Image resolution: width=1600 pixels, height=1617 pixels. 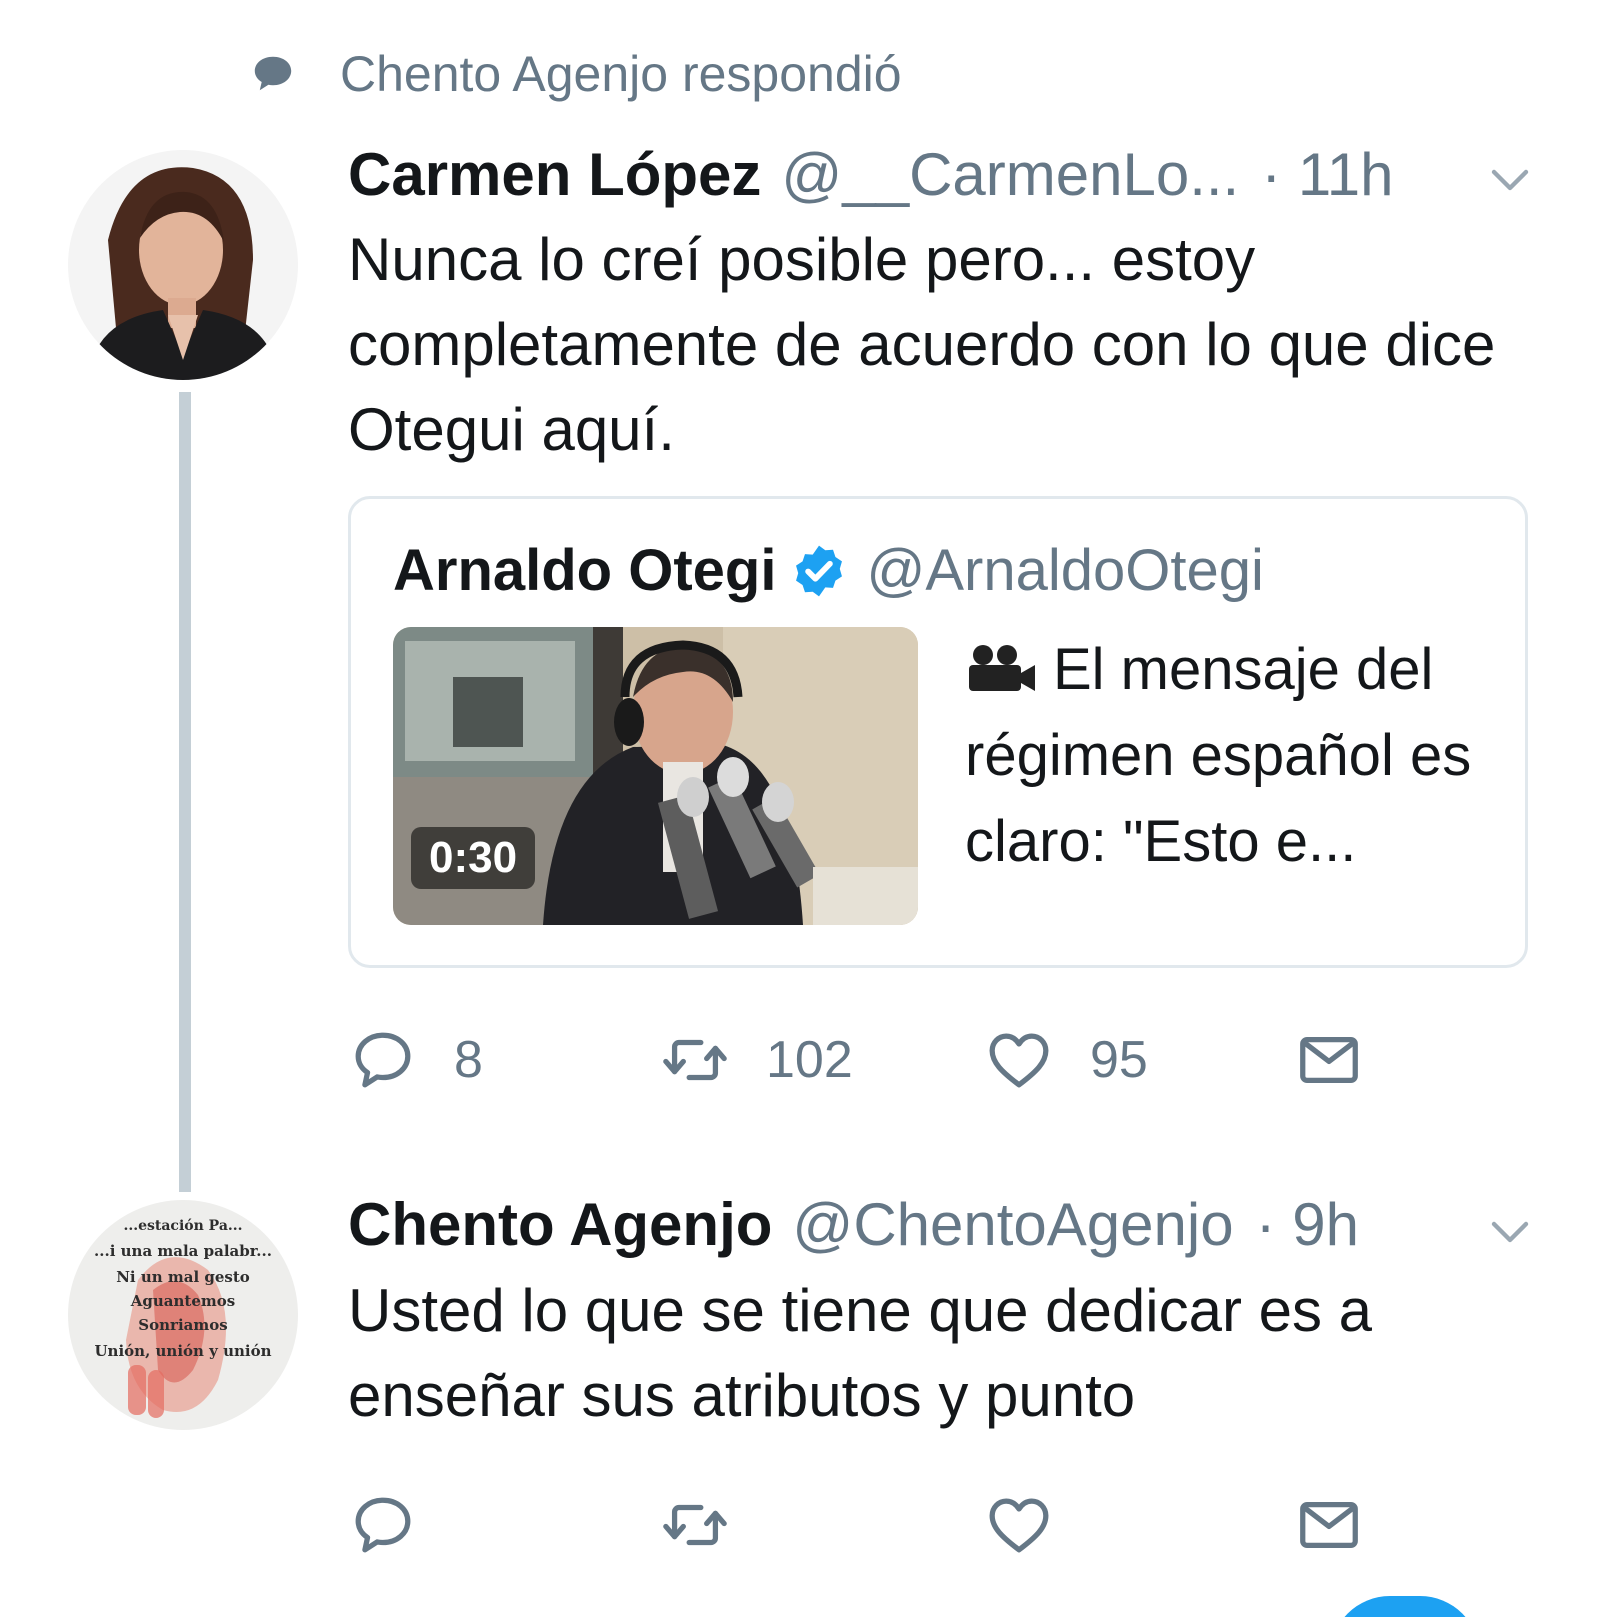 What do you see at coordinates (468, 1060) in the screenshot?
I see `reply-count: 8` at bounding box center [468, 1060].